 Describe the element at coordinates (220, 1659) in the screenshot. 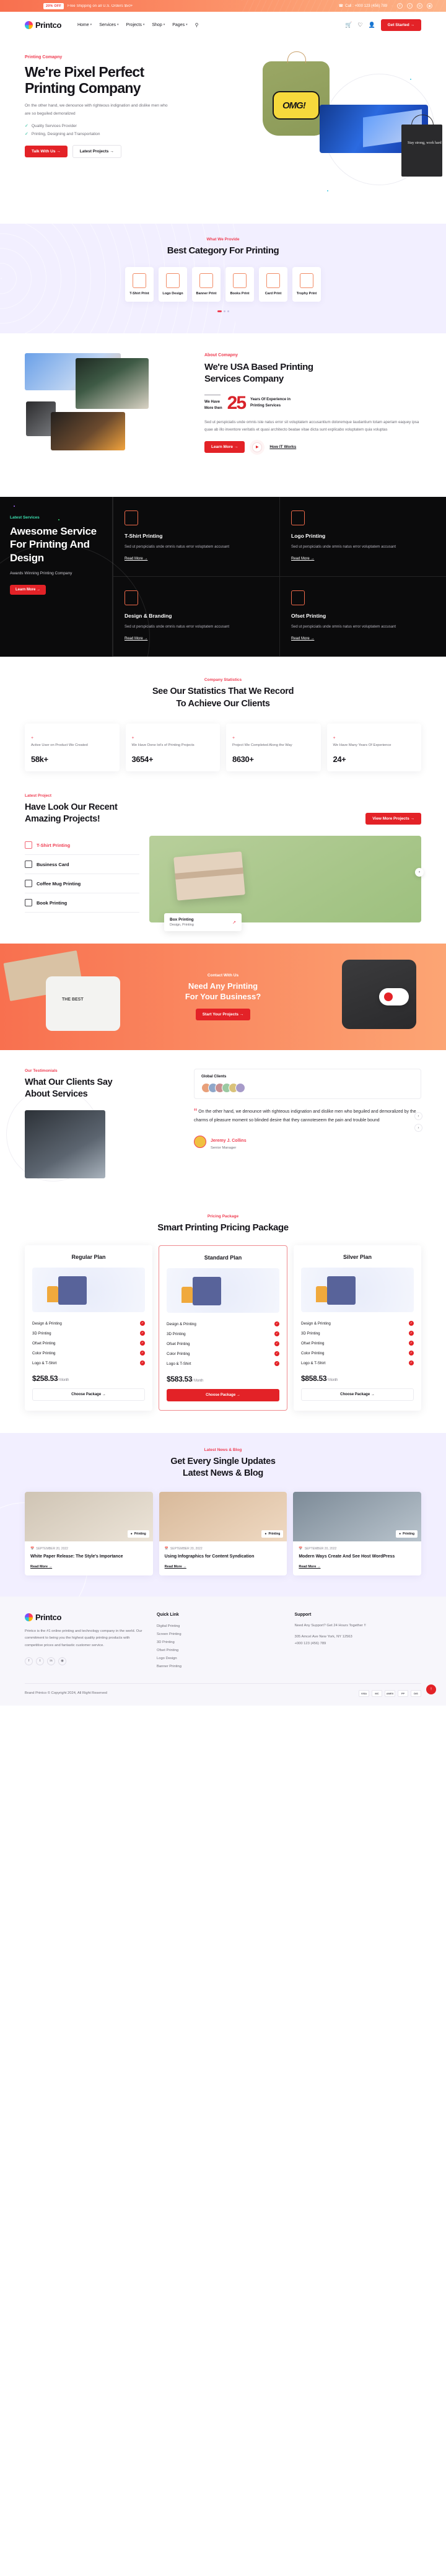

I see `footer-link: Logo Design` at that location.